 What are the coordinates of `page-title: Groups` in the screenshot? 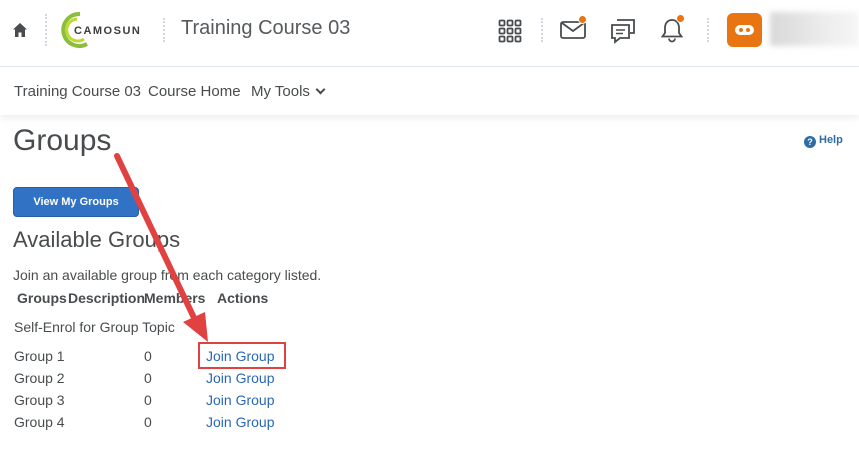 It's located at (62, 140).